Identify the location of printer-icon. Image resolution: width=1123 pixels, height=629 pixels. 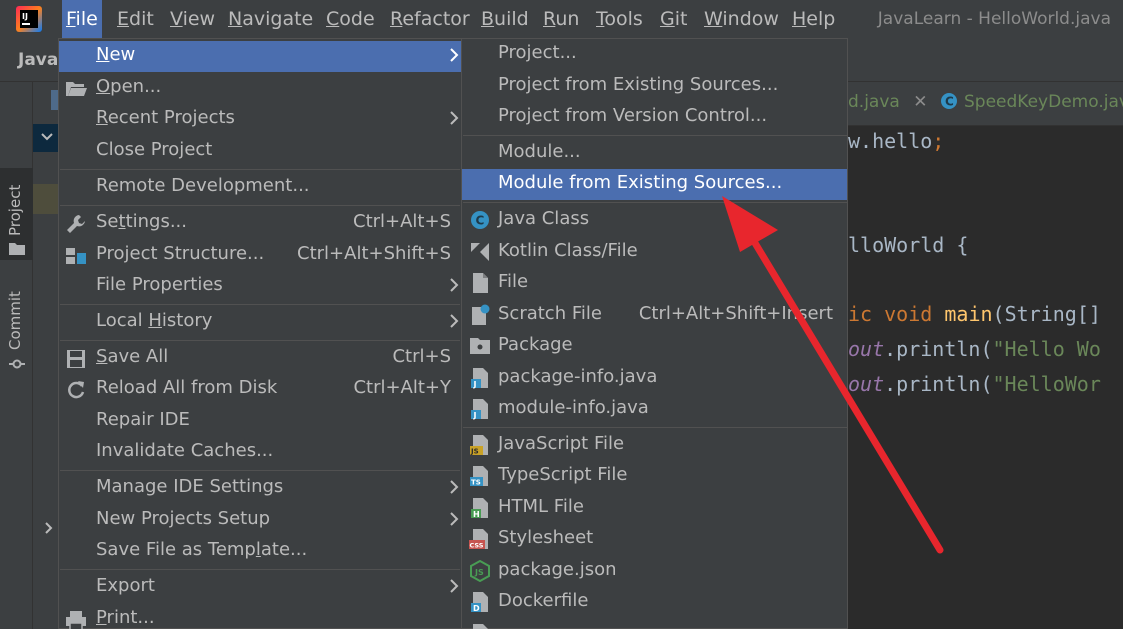
(76, 620).